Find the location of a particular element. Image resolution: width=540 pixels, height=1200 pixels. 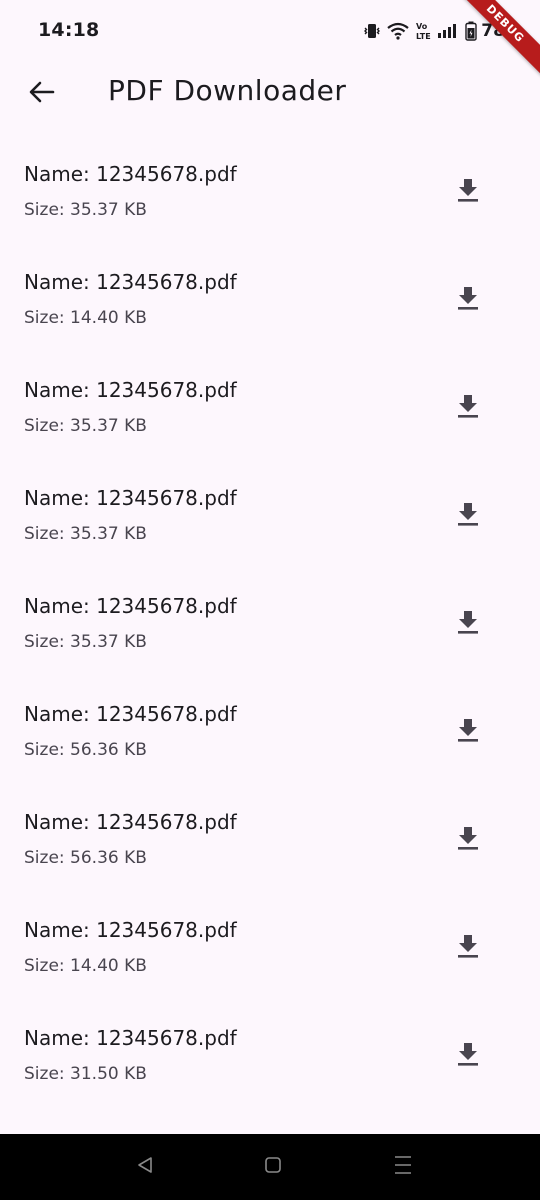

back-button is located at coordinates (42, 94).